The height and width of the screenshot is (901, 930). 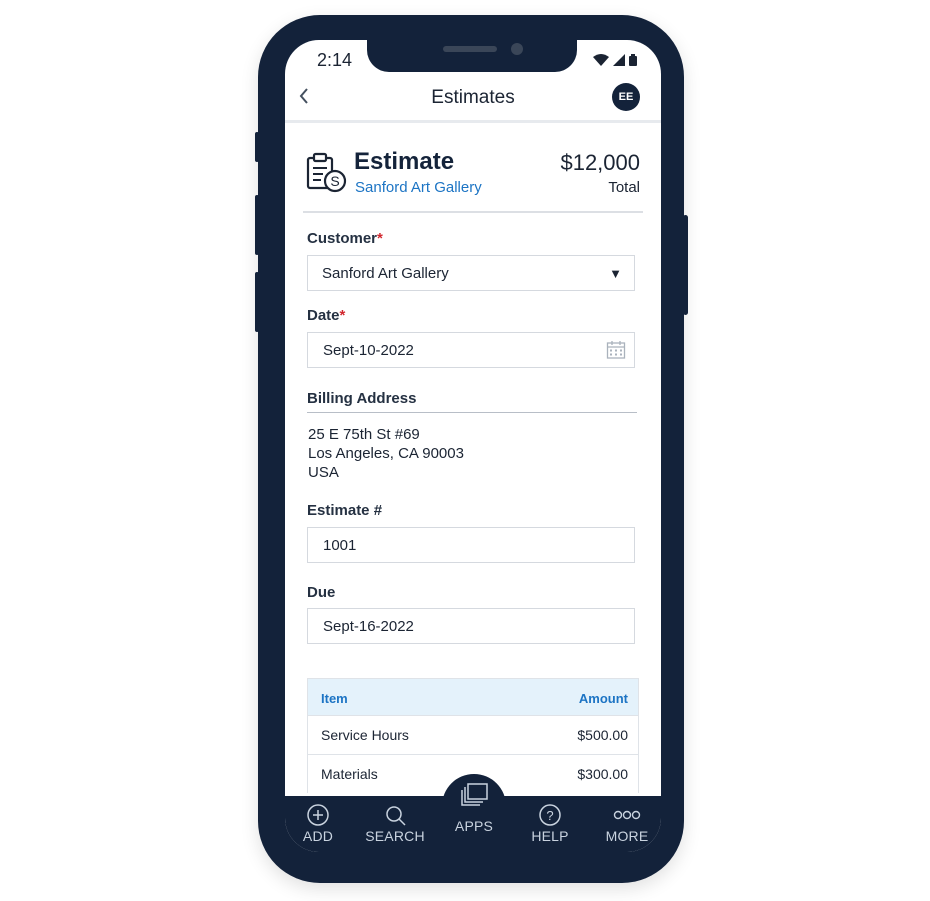 What do you see at coordinates (340, 545) in the screenshot?
I see `estimate-number-value: 1001` at bounding box center [340, 545].